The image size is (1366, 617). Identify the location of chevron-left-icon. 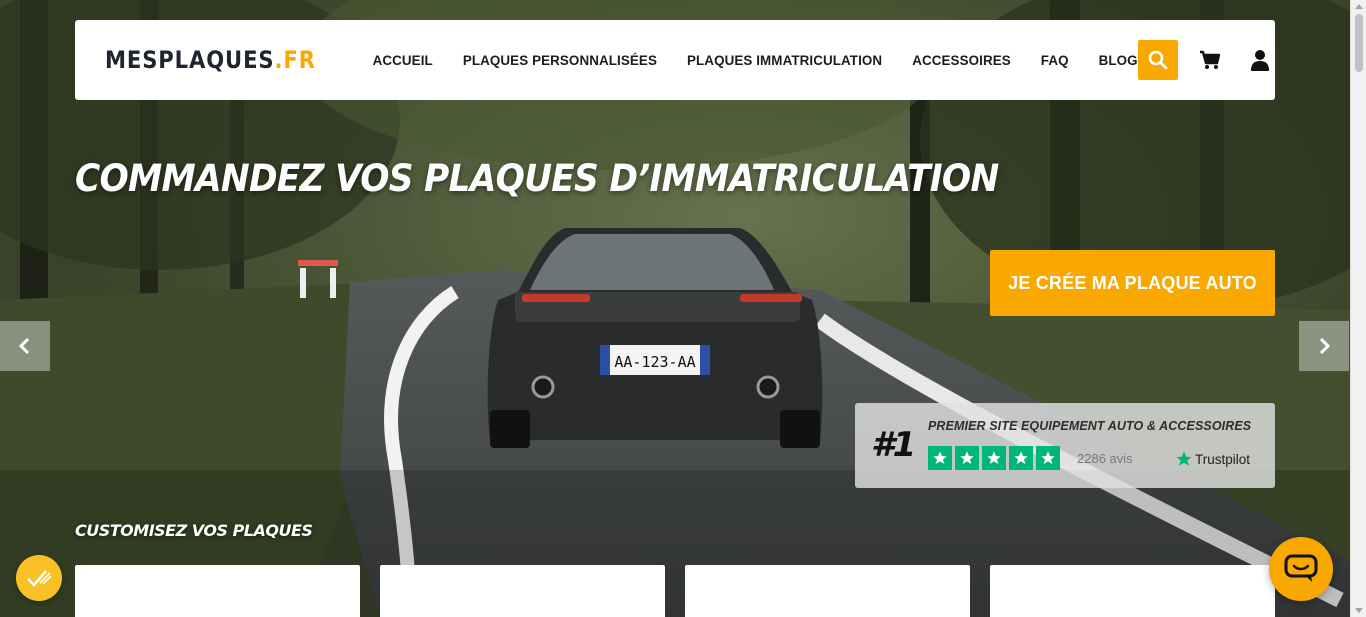
(24, 346).